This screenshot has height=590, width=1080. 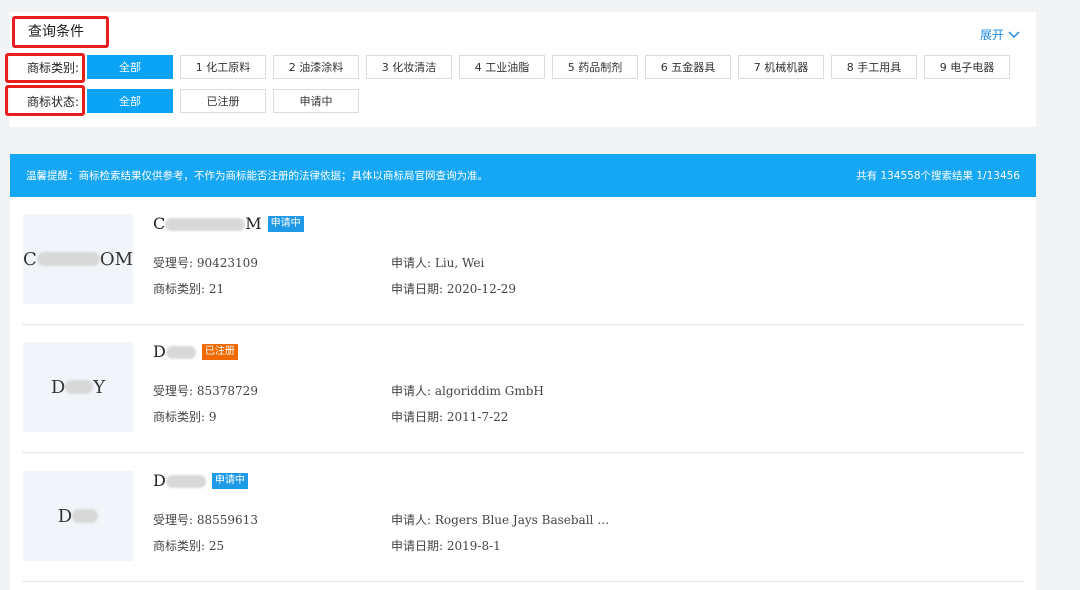 I want to click on trademark-class: 商标类别: 21, so click(x=189, y=289).